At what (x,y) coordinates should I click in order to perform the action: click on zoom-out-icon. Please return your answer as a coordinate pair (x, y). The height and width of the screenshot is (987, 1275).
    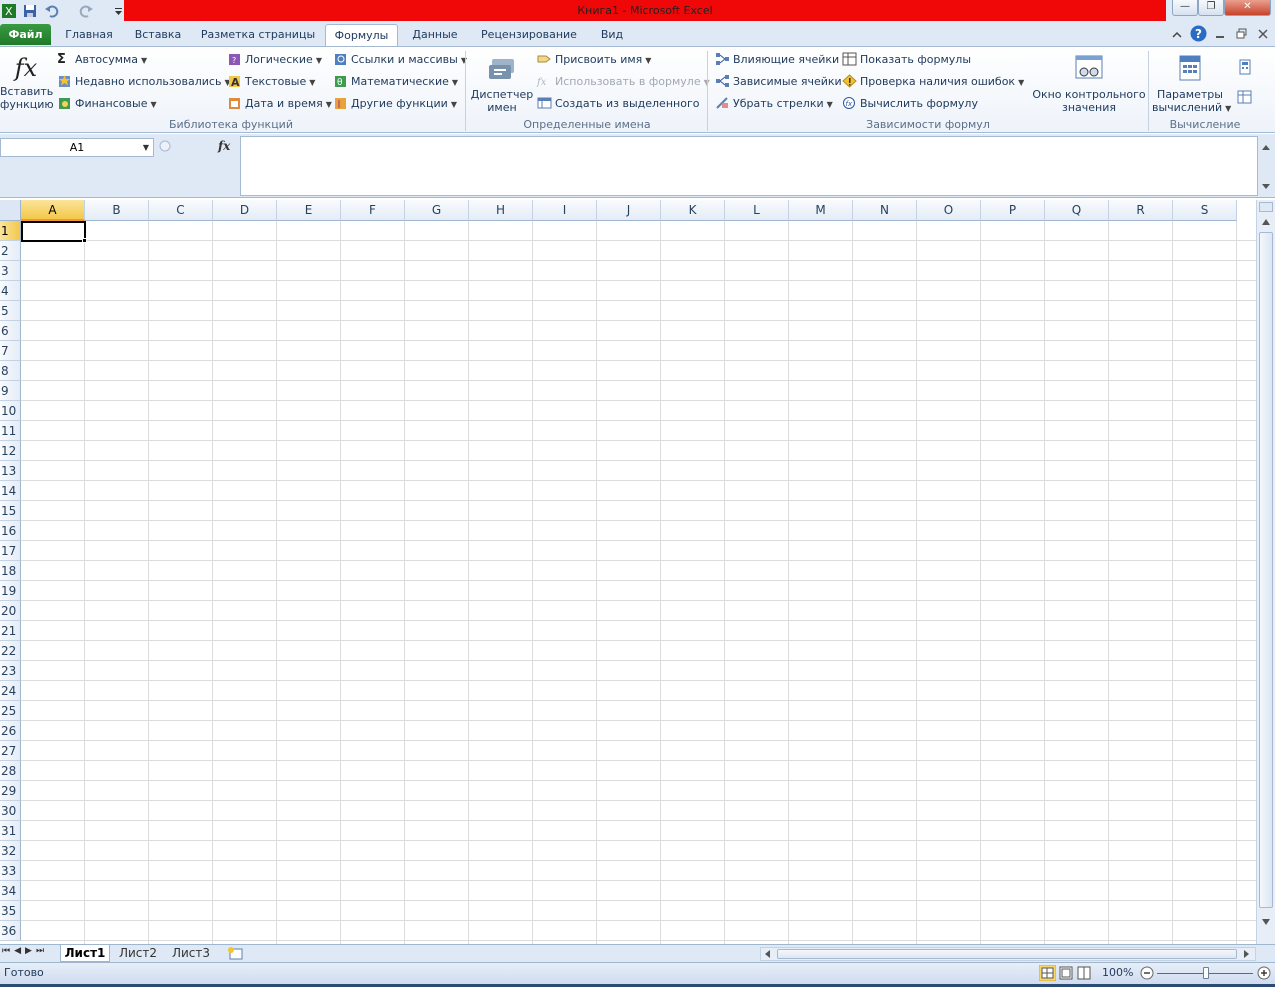
    Looking at the image, I should click on (1147, 973).